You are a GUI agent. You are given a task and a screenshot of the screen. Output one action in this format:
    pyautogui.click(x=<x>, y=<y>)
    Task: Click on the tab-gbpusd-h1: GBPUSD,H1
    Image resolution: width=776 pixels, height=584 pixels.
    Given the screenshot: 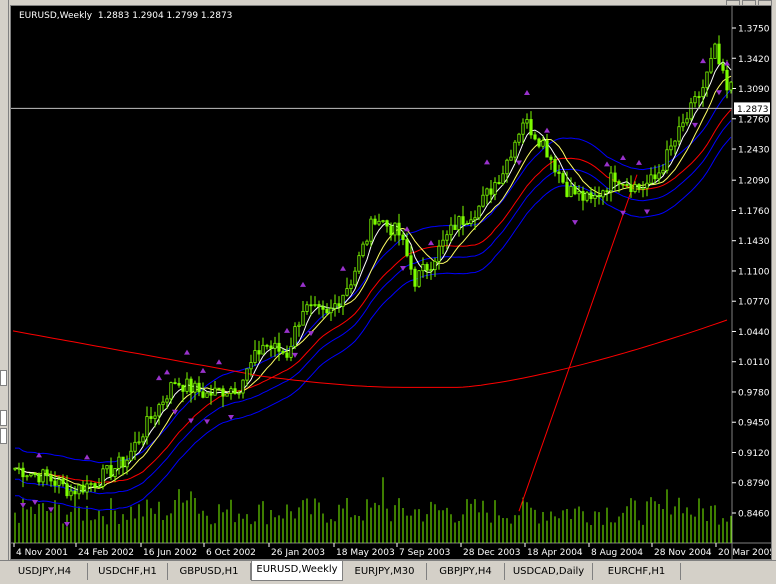 What is the action you would take?
    pyautogui.click(x=209, y=571)
    